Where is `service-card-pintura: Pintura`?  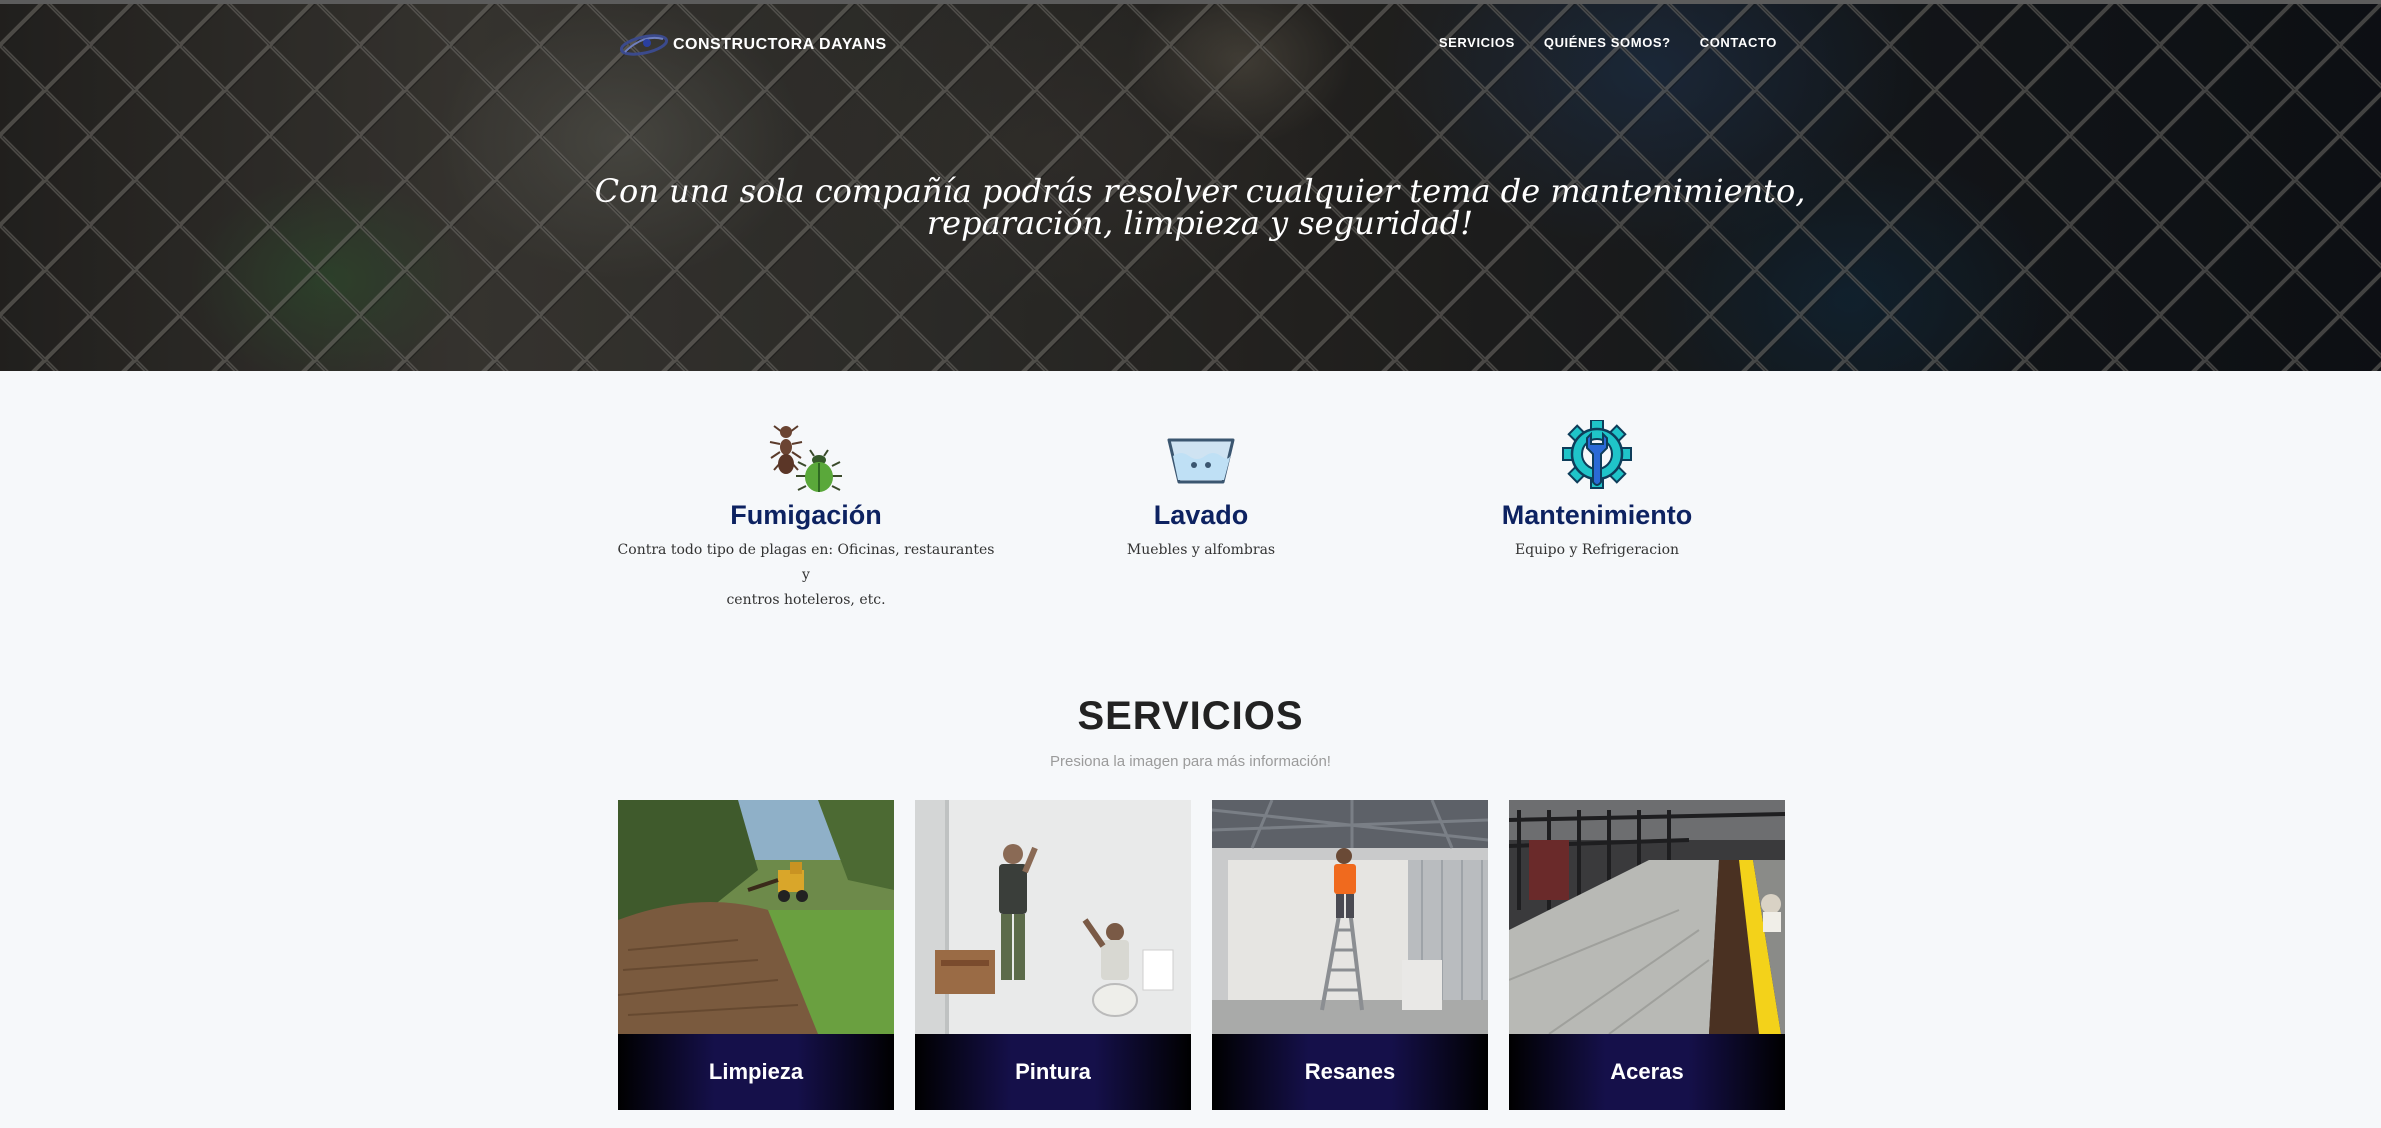 service-card-pintura: Pintura is located at coordinates (1053, 955).